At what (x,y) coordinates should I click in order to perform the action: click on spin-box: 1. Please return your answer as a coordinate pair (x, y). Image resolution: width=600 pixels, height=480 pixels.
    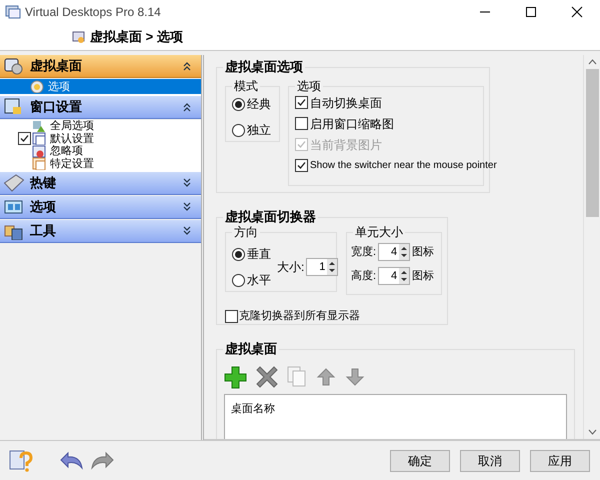
    Looking at the image, I should click on (322, 267).